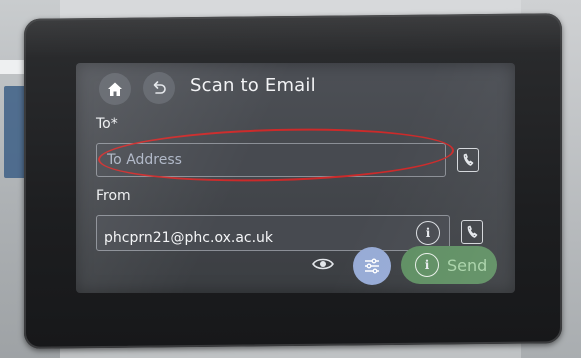  Describe the element at coordinates (467, 265) in the screenshot. I see `send-label: Send` at that location.